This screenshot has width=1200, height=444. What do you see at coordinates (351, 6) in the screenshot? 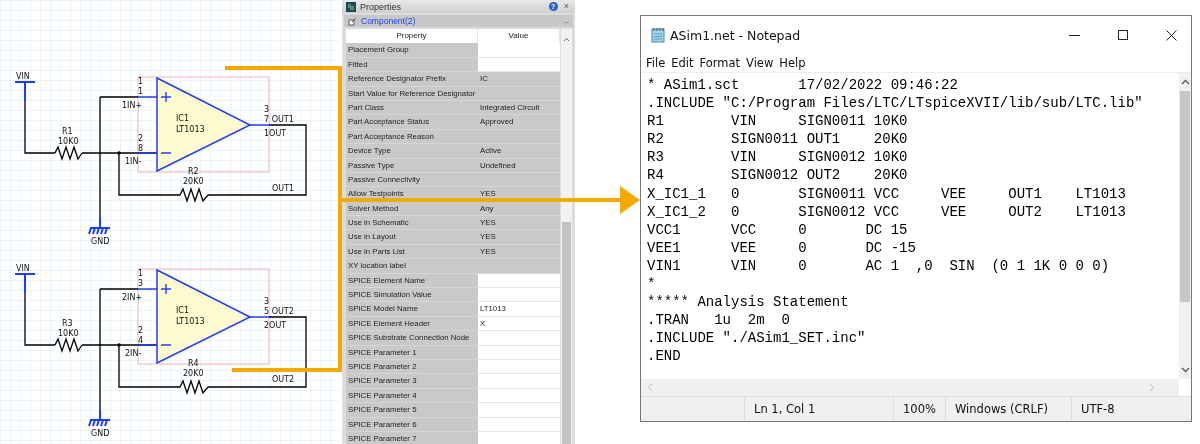
I see `panel-app-icon` at bounding box center [351, 6].